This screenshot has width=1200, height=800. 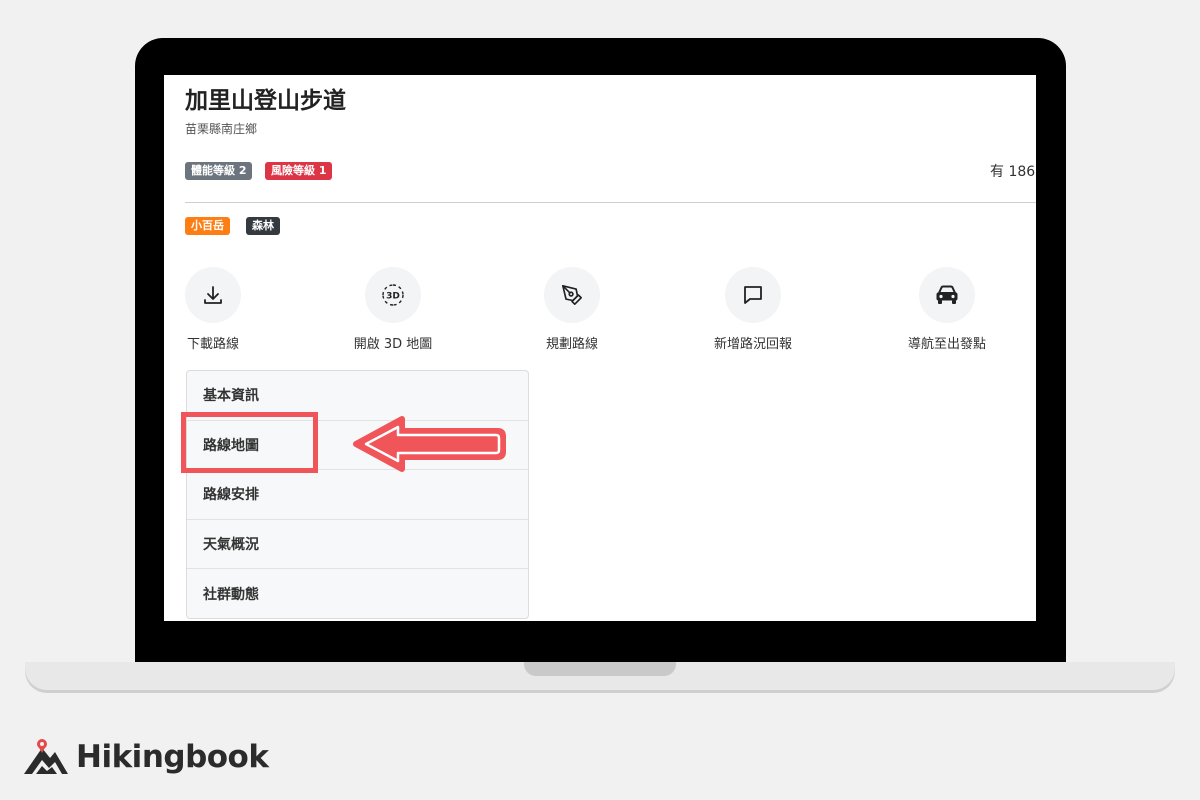 What do you see at coordinates (572, 309) in the screenshot?
I see `plan-route-button: 規劃路線` at bounding box center [572, 309].